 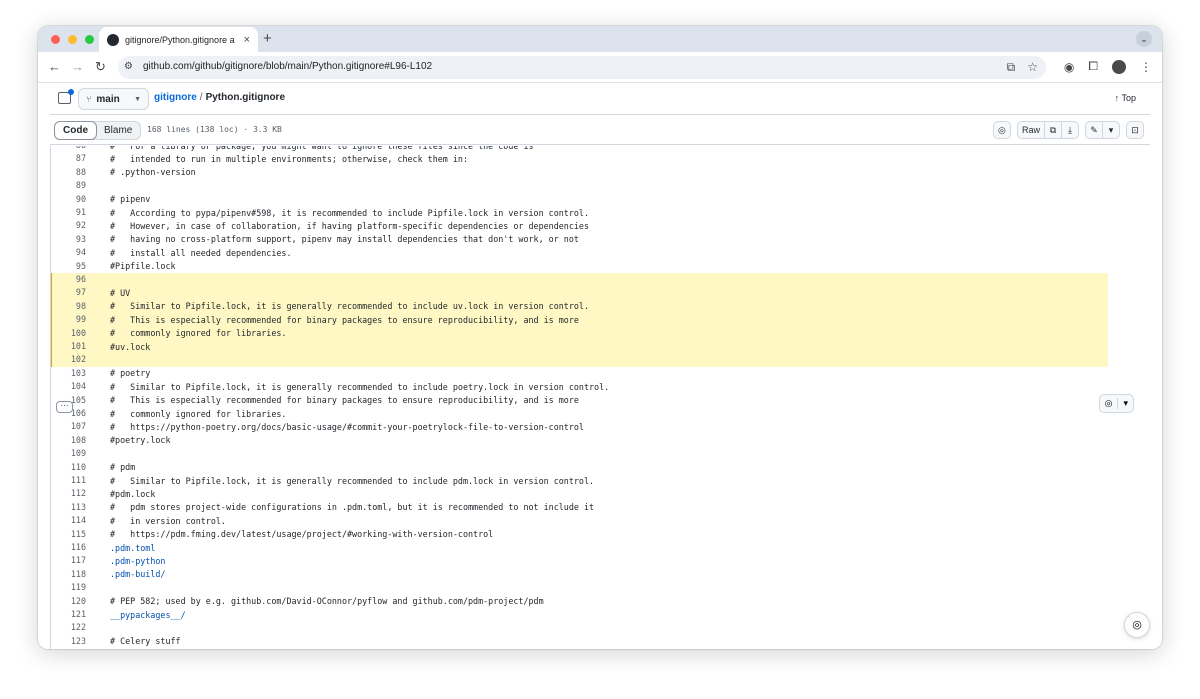 I want to click on line-number: 92, so click(x=68, y=225).